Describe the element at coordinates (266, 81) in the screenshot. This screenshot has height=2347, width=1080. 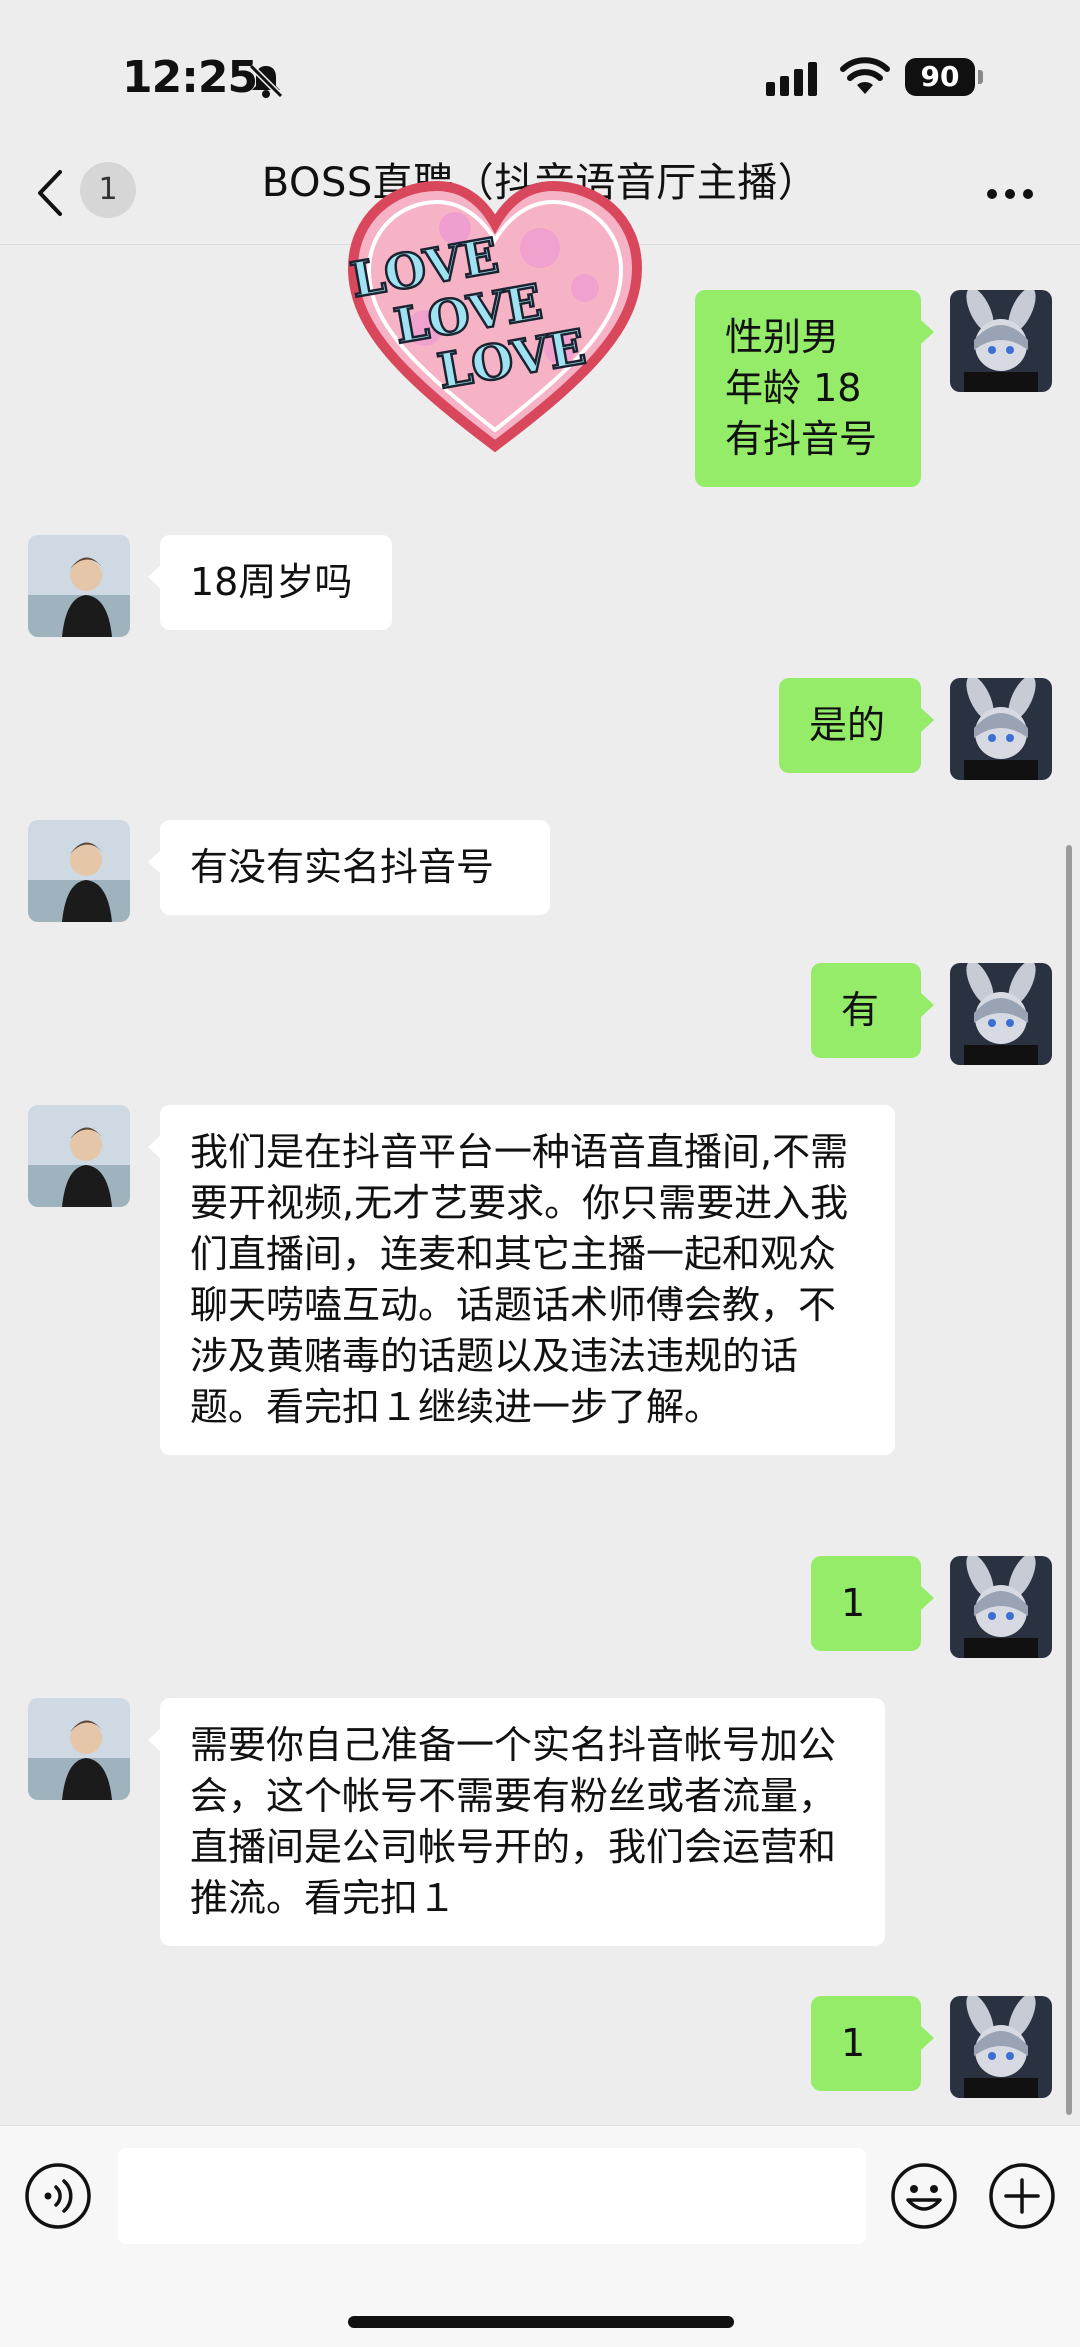
I see `bell-muted-icon` at that location.